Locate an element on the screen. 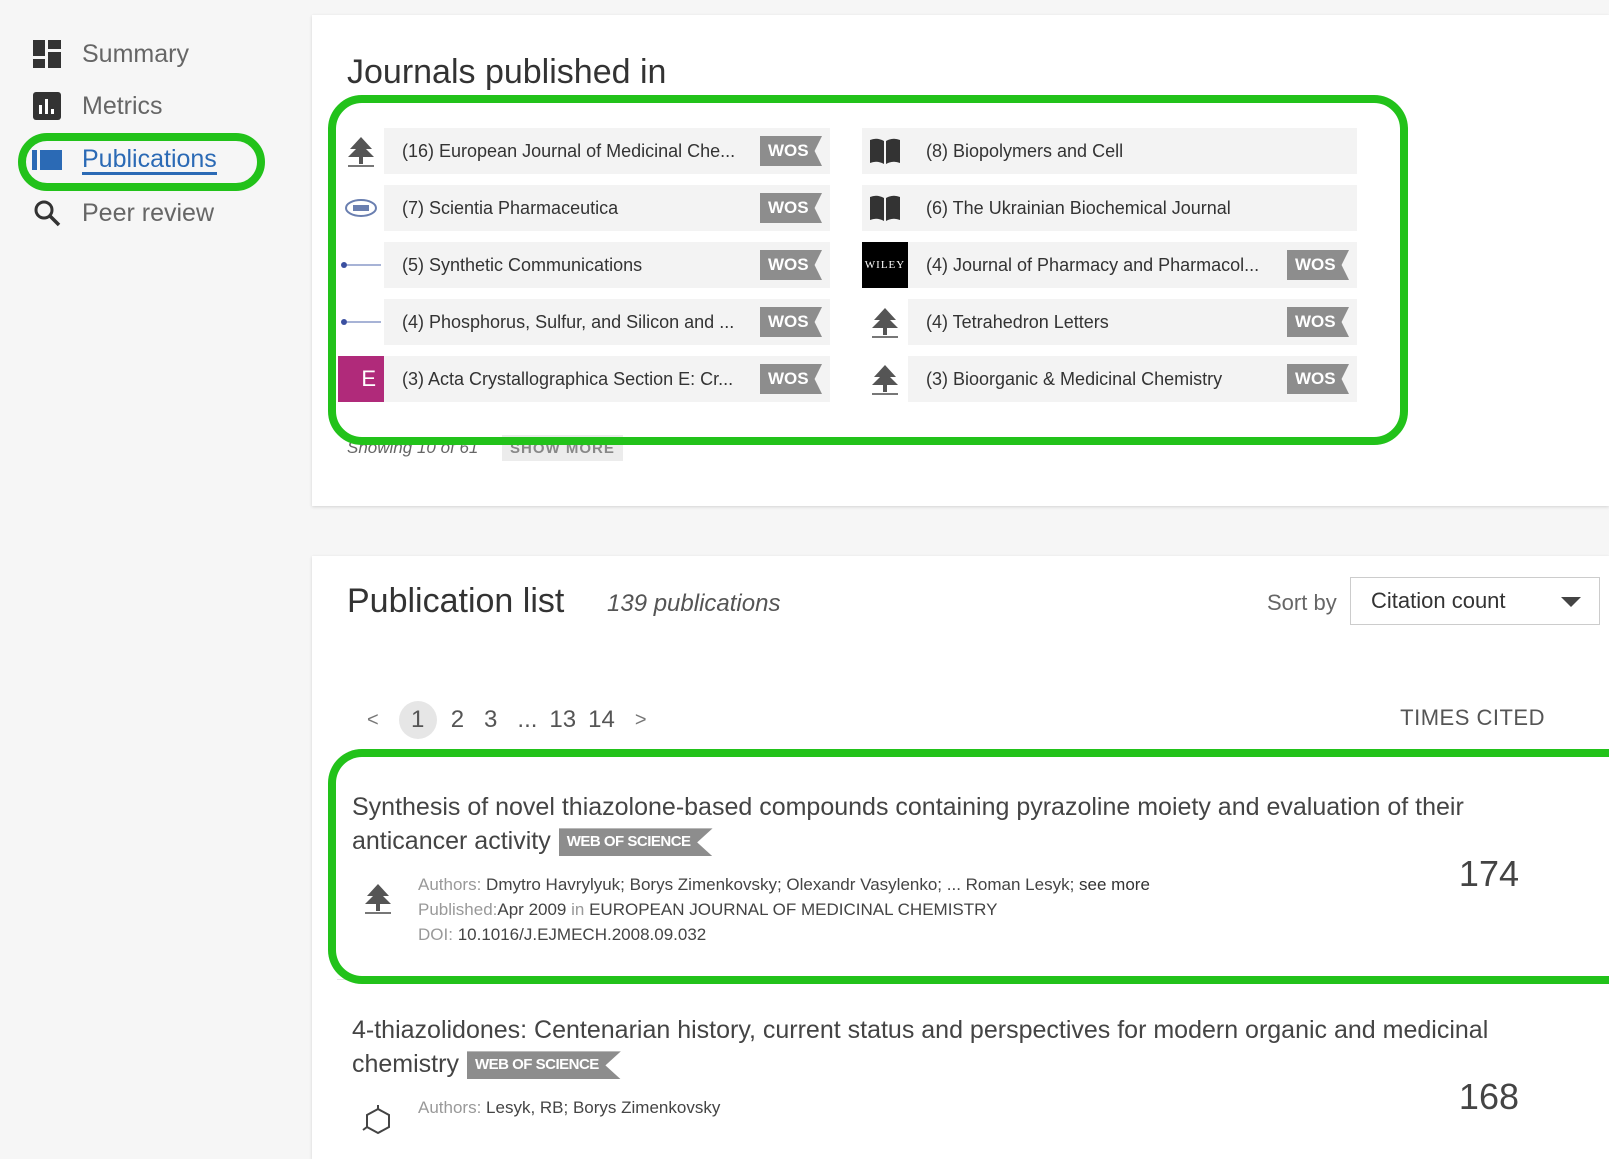 The width and height of the screenshot is (1609, 1159). sidebar-item-summary: Summary is located at coordinates (110, 54).